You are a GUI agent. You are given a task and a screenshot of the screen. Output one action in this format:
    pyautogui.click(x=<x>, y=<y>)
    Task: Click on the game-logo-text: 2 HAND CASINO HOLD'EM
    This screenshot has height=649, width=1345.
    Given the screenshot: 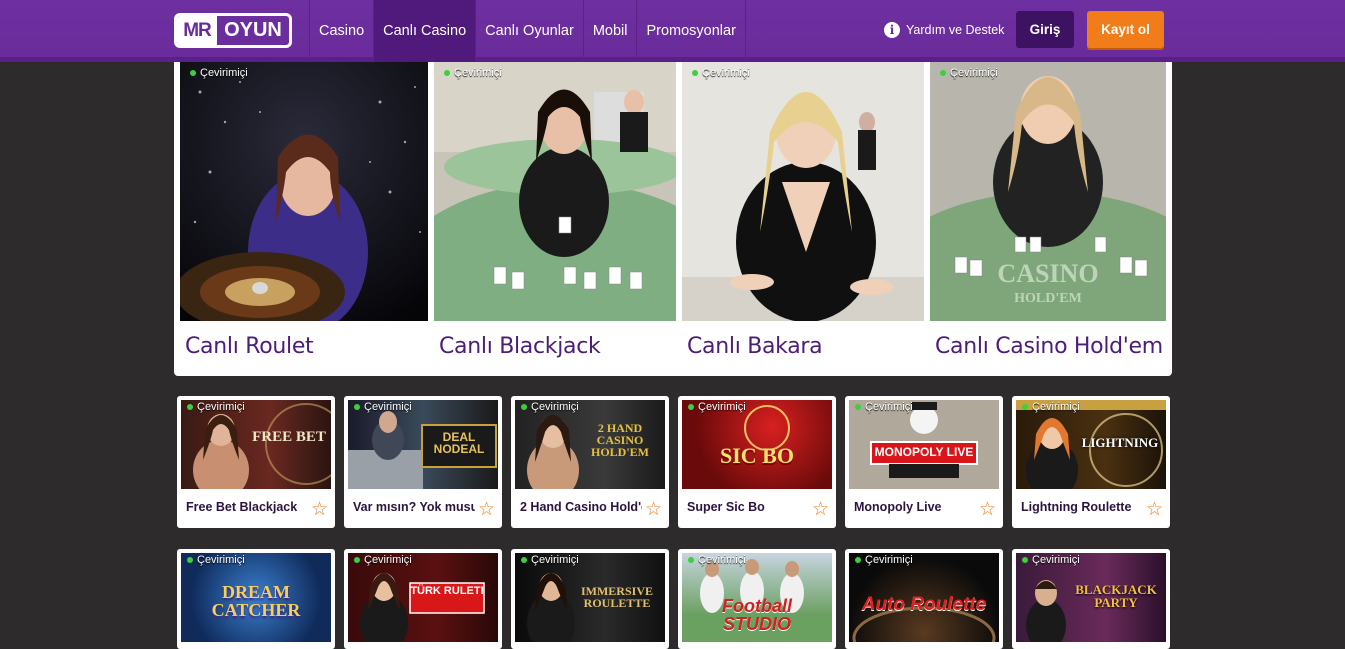 What is the action you would take?
    pyautogui.click(x=619, y=440)
    